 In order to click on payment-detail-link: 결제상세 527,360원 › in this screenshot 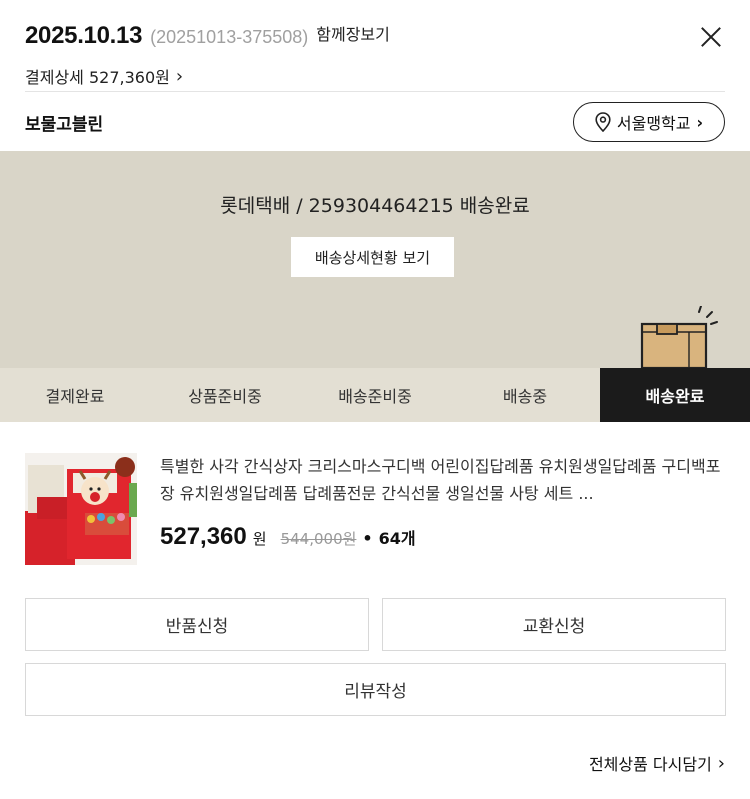, I will do `click(104, 76)`.